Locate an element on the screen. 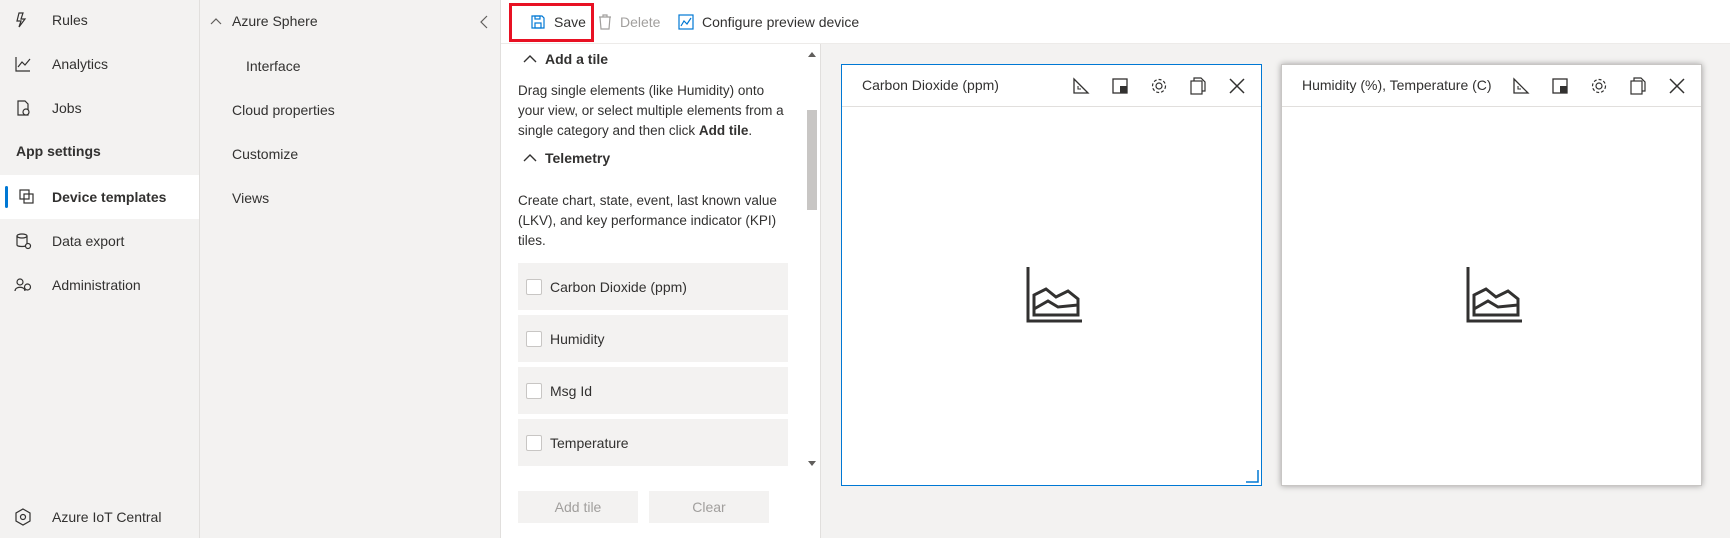 The width and height of the screenshot is (1730, 539). tree-item-azure-sphere: Azure Sphere is located at coordinates (275, 21).